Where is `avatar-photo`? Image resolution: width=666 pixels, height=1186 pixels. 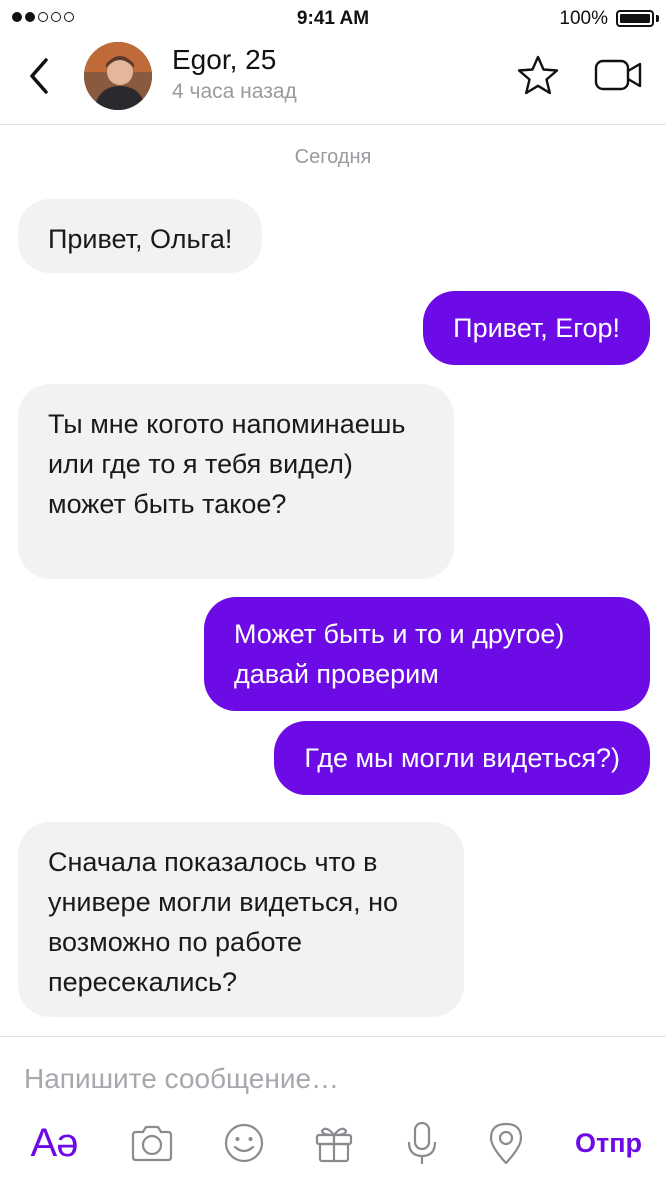 avatar-photo is located at coordinates (118, 76).